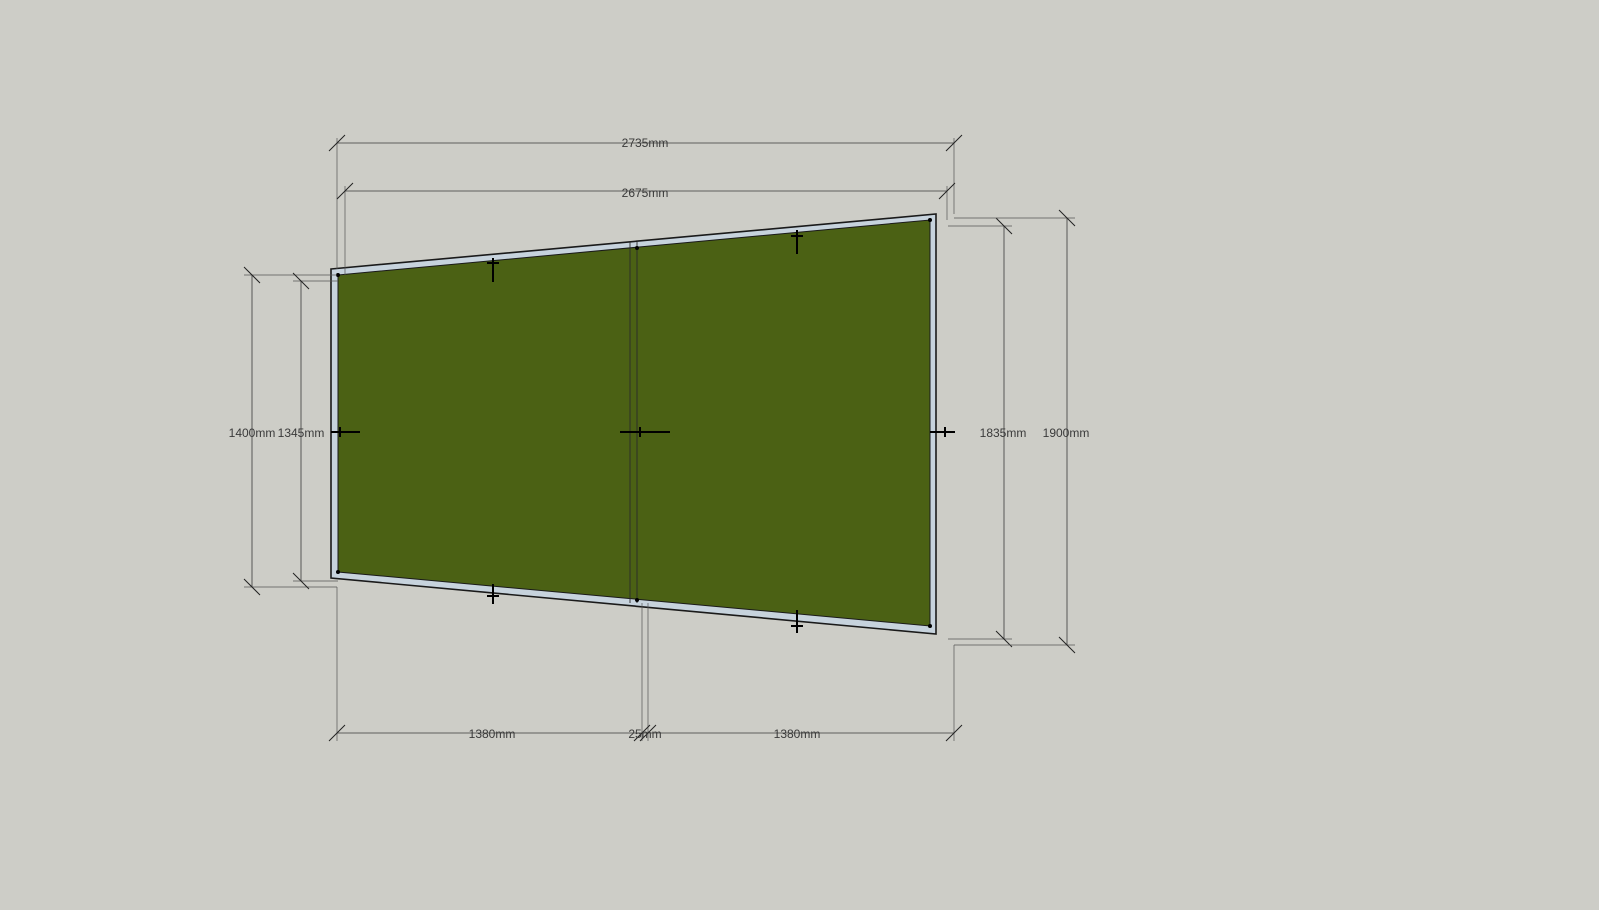 The width and height of the screenshot is (1599, 910). What do you see at coordinates (644, 734) in the screenshot?
I see `dimension-label-center-gap: 25mm` at bounding box center [644, 734].